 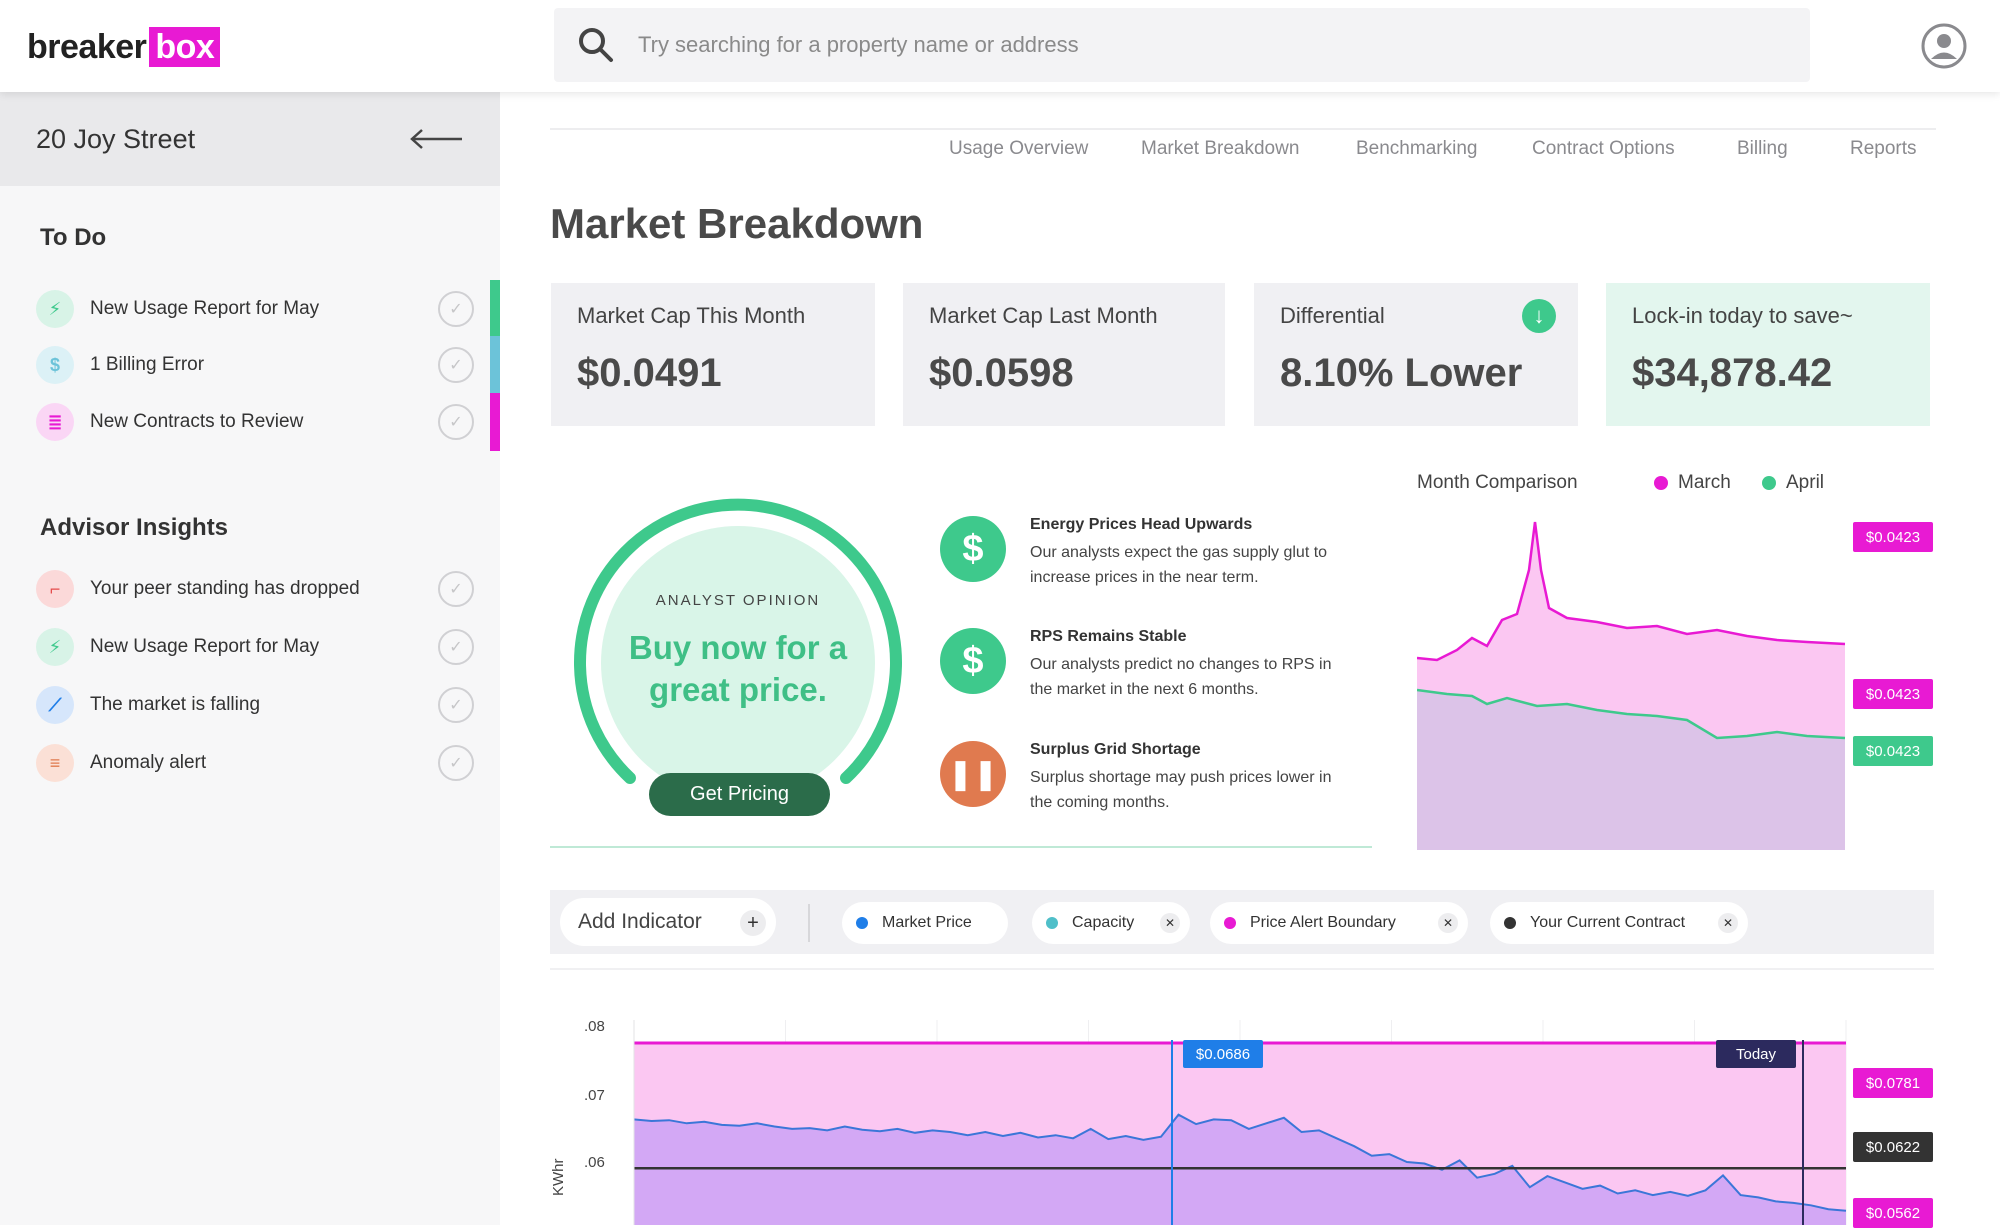 I want to click on y-axis-label: KWhr, so click(x=558, y=1177).